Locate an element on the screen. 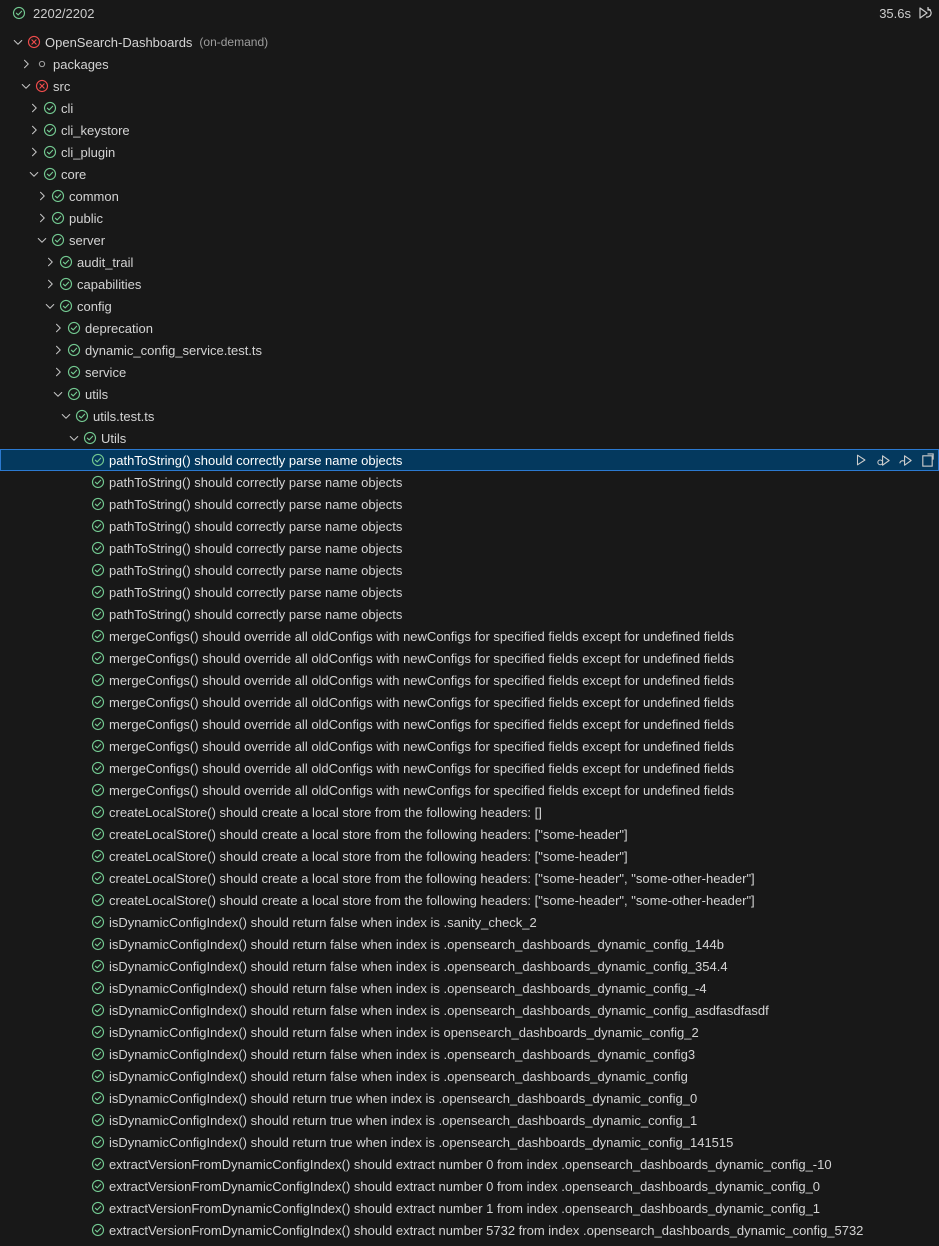 The width and height of the screenshot is (939, 1246). unset-circle-icon is located at coordinates (42, 64).